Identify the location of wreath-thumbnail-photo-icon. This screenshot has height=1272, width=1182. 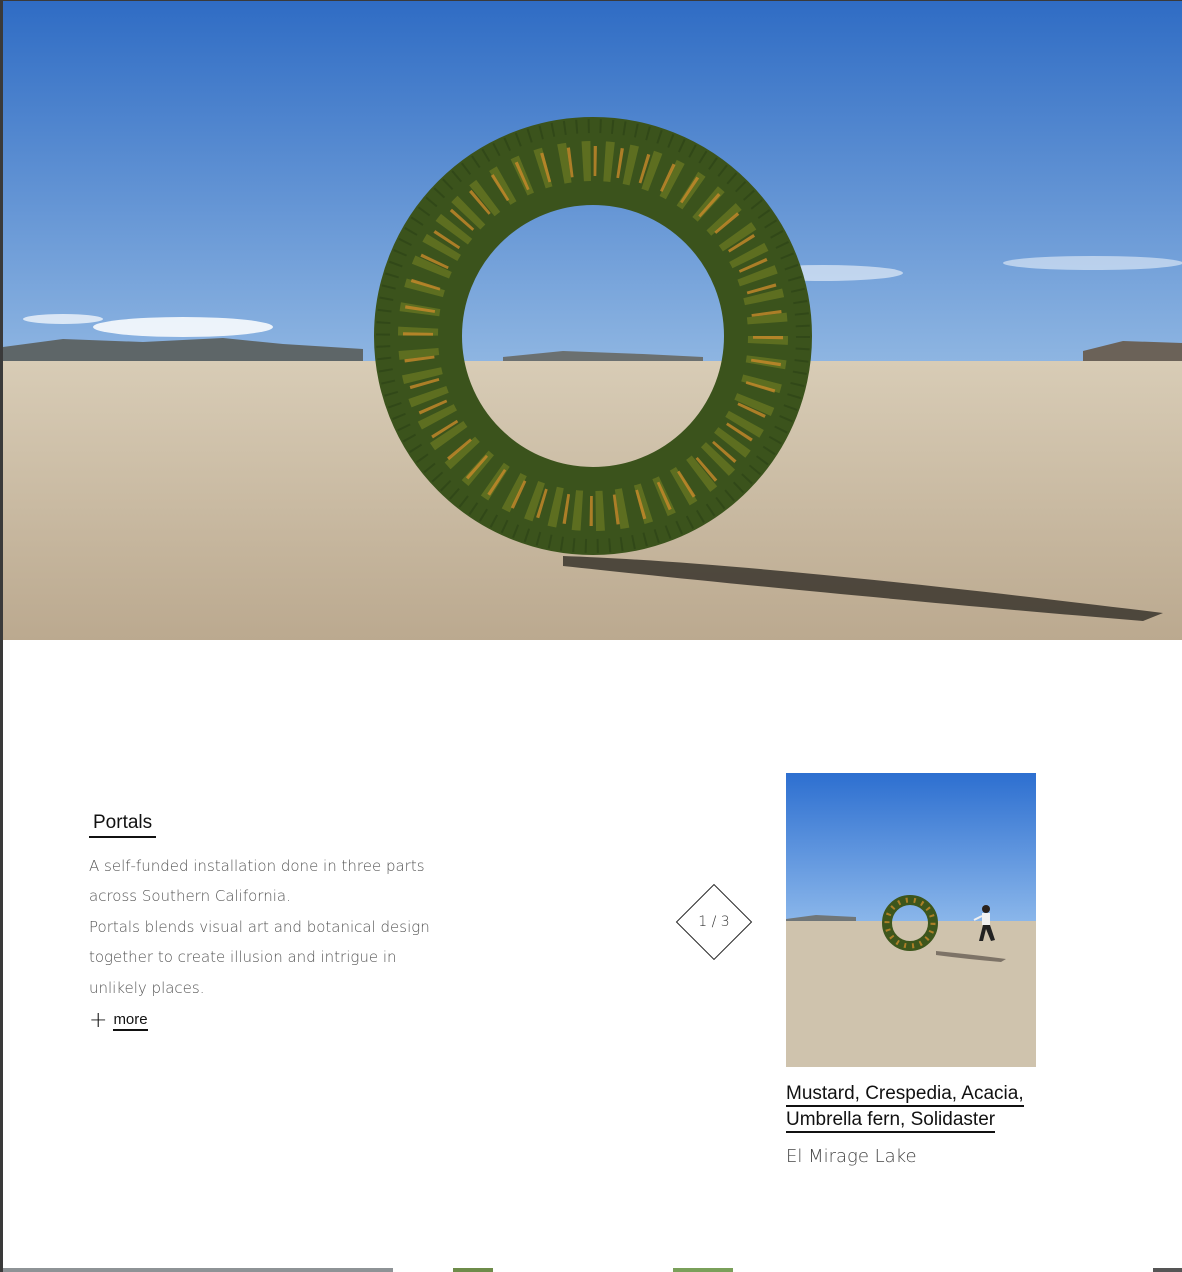
(911, 920).